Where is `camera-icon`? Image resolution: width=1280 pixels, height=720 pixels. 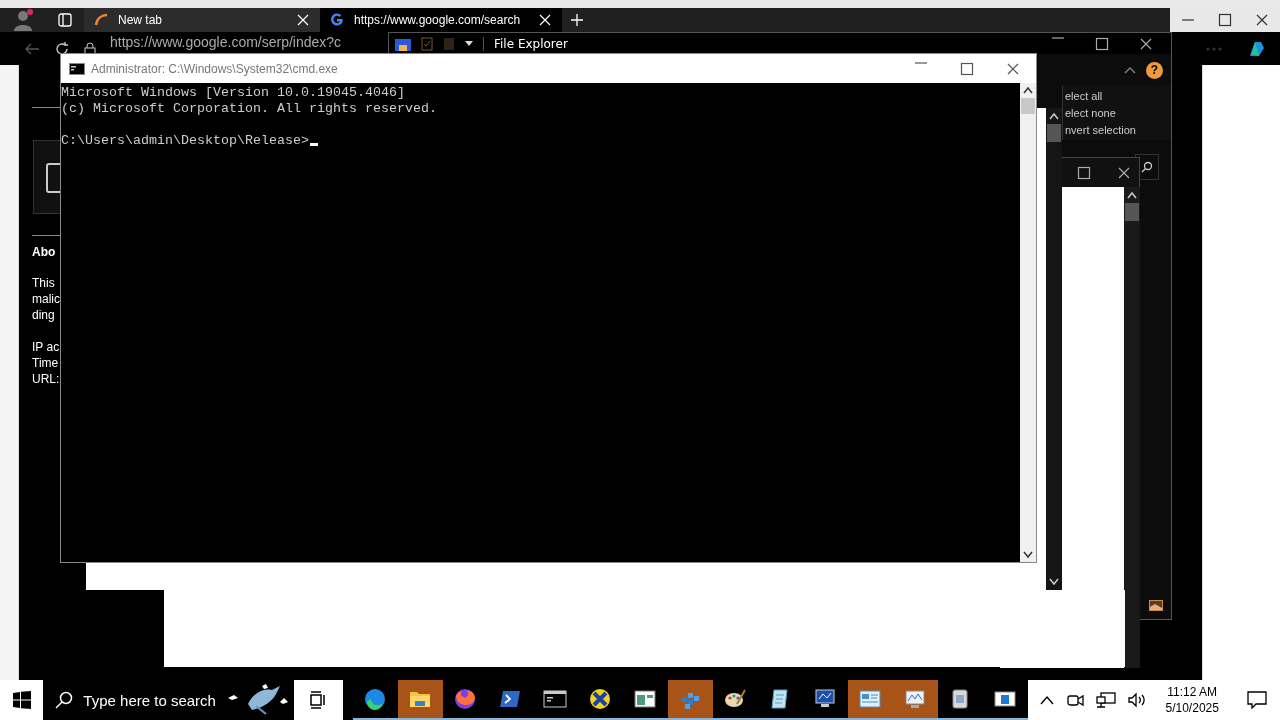
camera-icon is located at coordinates (1074, 700).